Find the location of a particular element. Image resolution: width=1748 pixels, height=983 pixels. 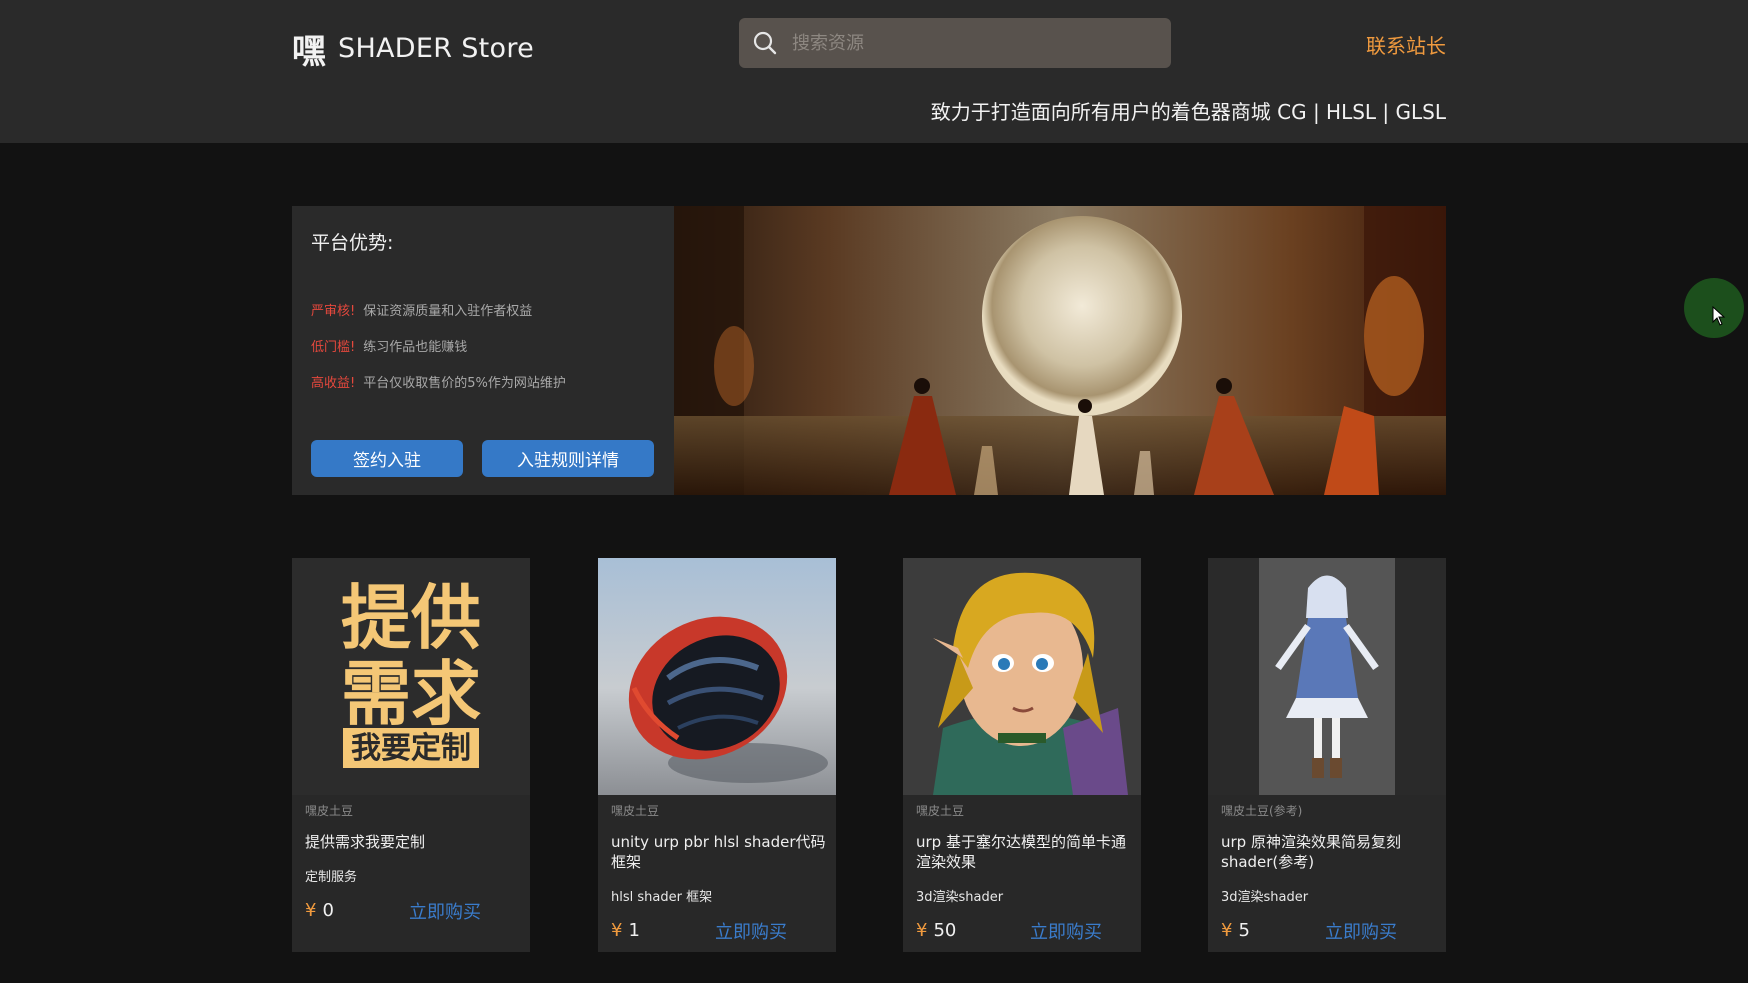

card-title: urp 基于塞尔达模型的简单卡通渲染效果 is located at coordinates (1025, 852).